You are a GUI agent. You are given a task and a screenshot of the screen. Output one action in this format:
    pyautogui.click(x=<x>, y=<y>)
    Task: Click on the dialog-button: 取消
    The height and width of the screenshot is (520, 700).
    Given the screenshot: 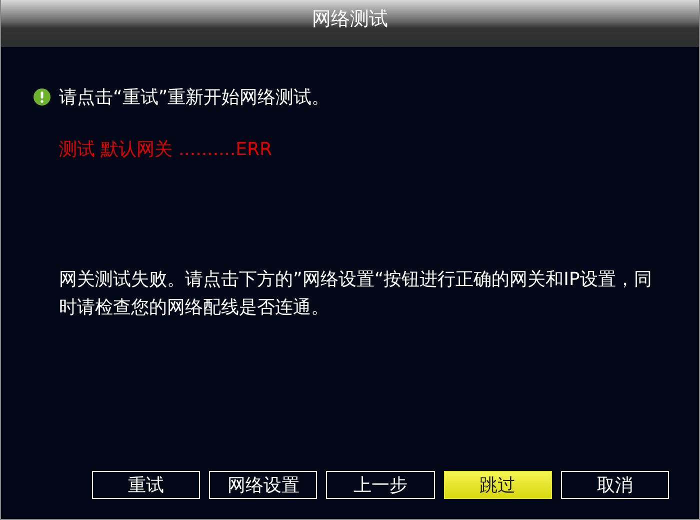 What is the action you would take?
    pyautogui.click(x=615, y=485)
    